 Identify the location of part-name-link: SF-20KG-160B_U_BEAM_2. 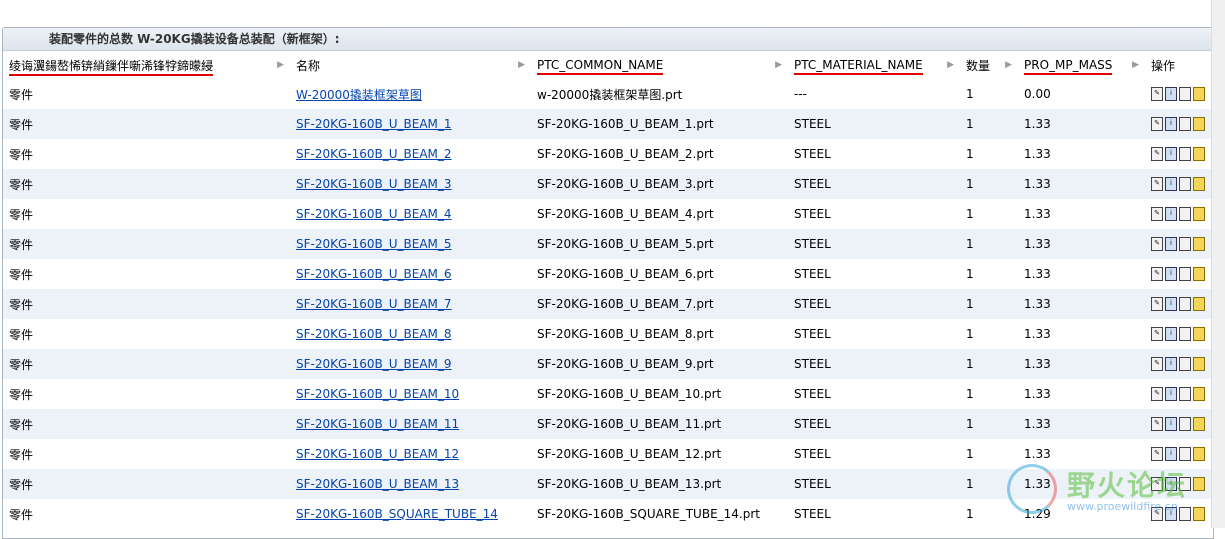
(374, 154).